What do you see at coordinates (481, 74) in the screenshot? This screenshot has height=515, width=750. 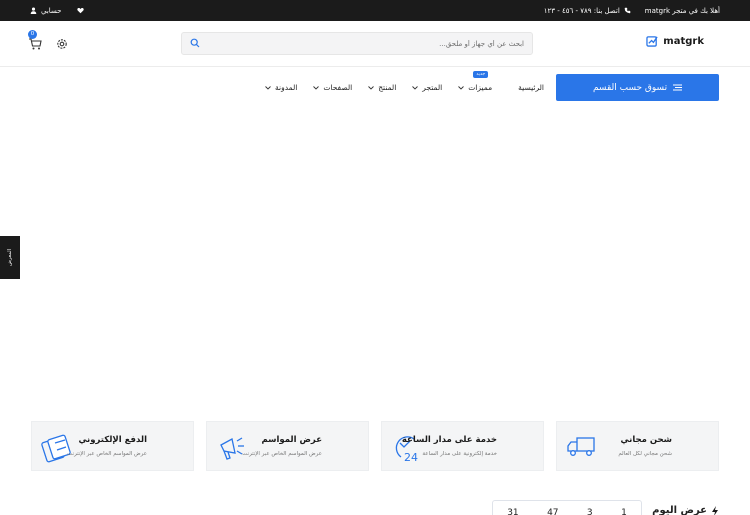 I see `new-badge: جديد` at bounding box center [481, 74].